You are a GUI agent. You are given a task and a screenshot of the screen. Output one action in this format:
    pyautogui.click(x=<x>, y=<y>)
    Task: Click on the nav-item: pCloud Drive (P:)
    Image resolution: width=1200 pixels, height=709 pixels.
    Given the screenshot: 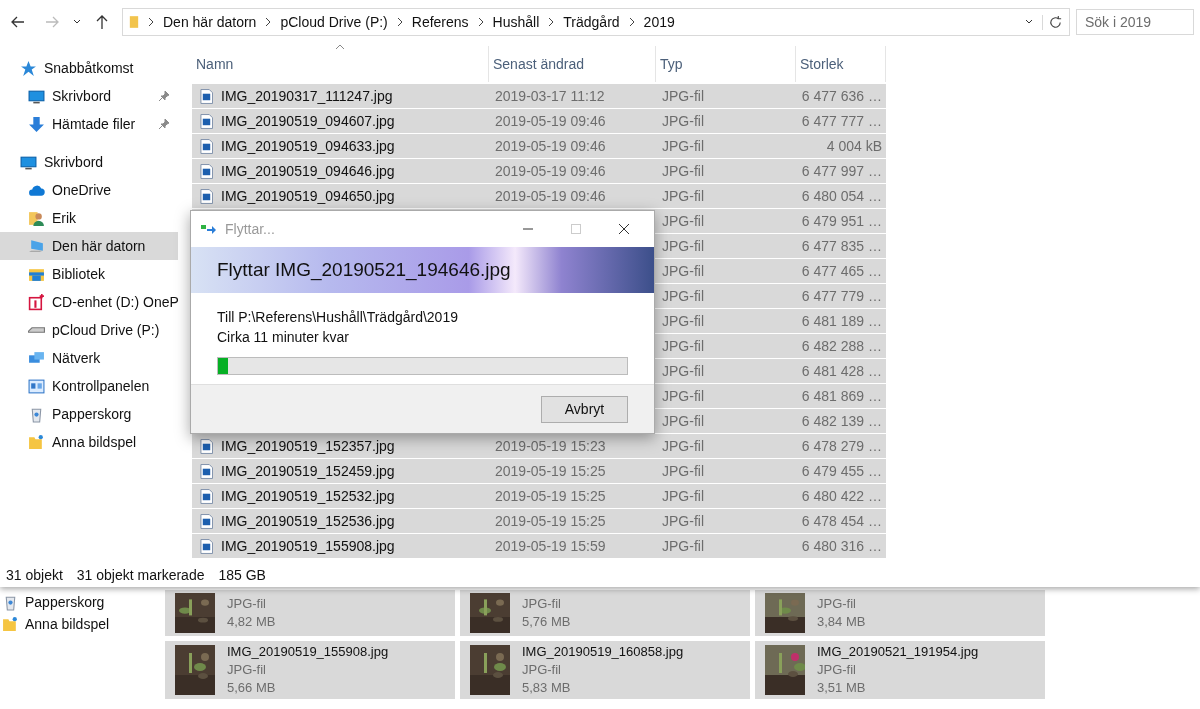 What is the action you would take?
    pyautogui.click(x=89, y=330)
    